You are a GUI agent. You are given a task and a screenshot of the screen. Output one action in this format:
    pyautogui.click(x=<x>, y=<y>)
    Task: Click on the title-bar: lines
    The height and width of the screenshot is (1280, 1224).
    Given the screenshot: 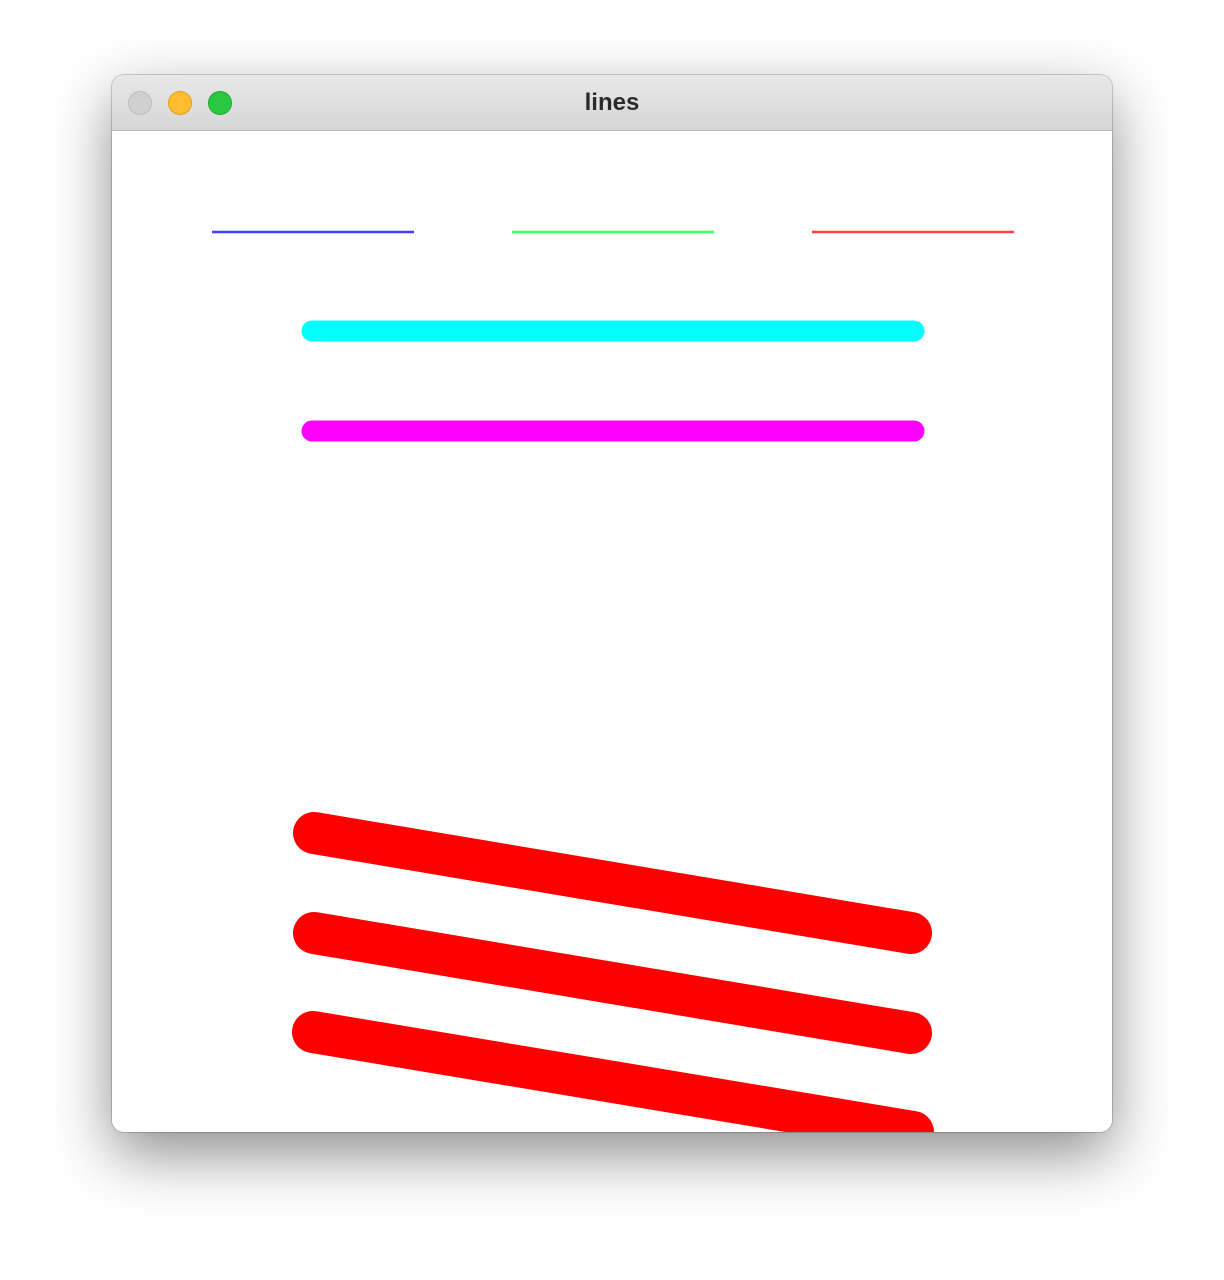 What is the action you would take?
    pyautogui.click(x=612, y=103)
    